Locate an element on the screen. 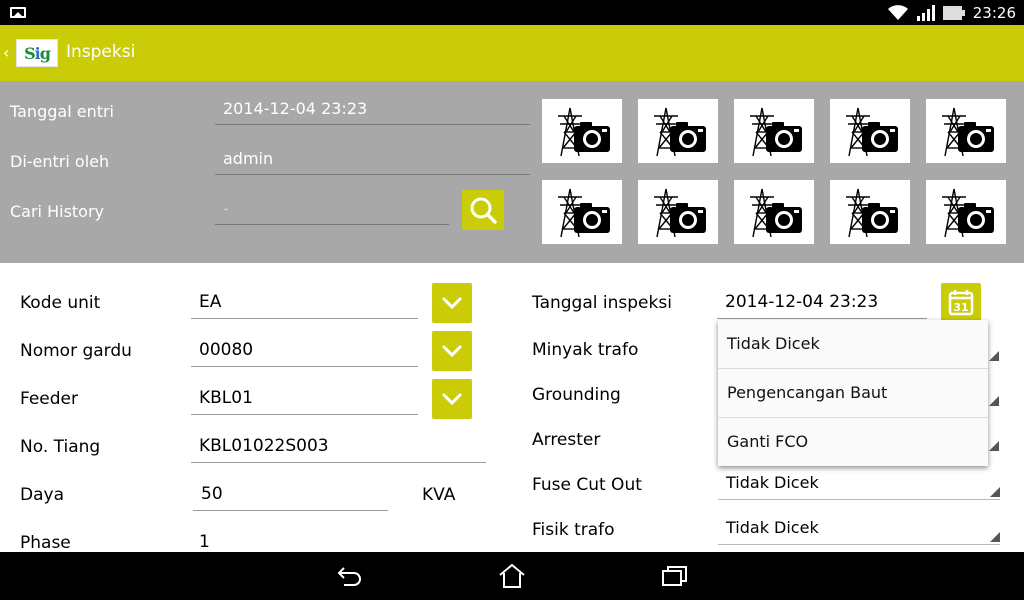  back-chevron-icon: ‹ is located at coordinates (6, 52).